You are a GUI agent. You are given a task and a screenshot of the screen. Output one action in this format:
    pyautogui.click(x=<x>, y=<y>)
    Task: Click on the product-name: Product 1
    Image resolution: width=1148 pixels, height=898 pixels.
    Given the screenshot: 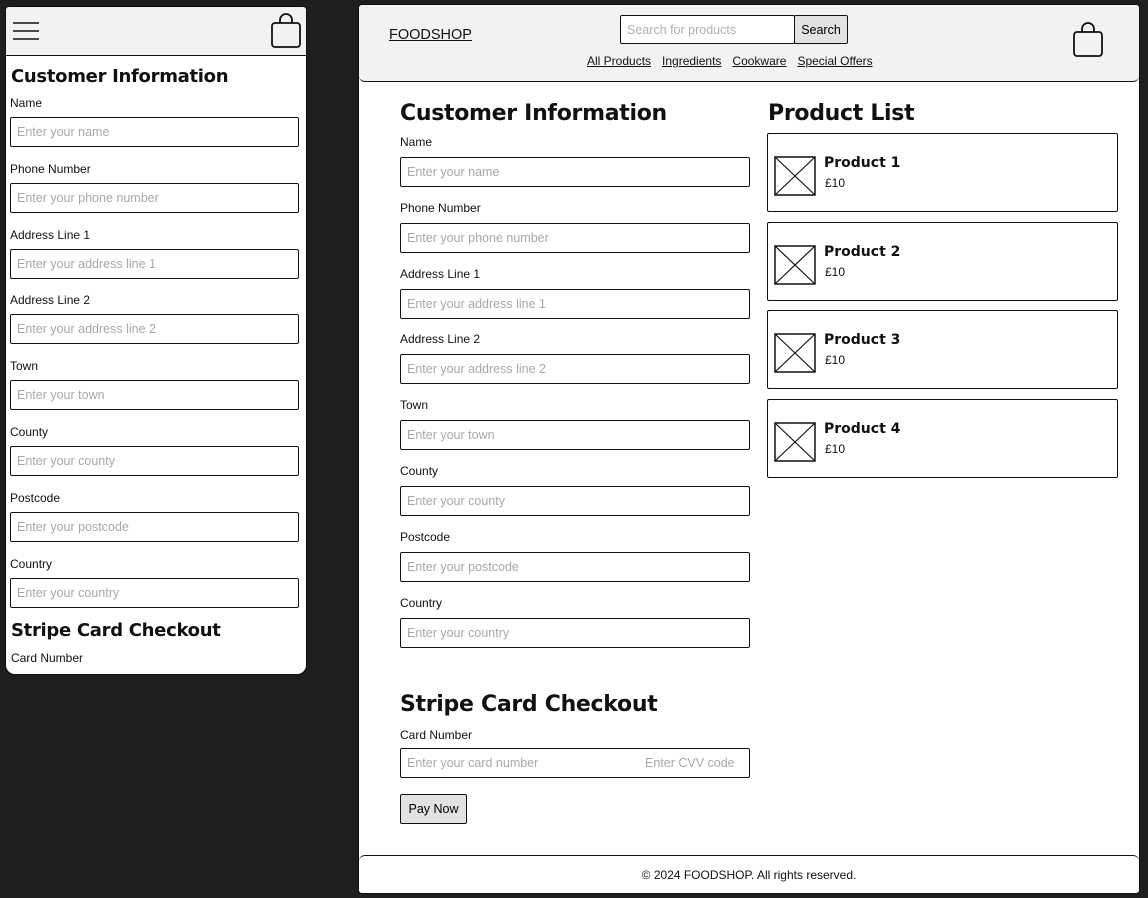 What is the action you would take?
    pyautogui.click(x=862, y=163)
    